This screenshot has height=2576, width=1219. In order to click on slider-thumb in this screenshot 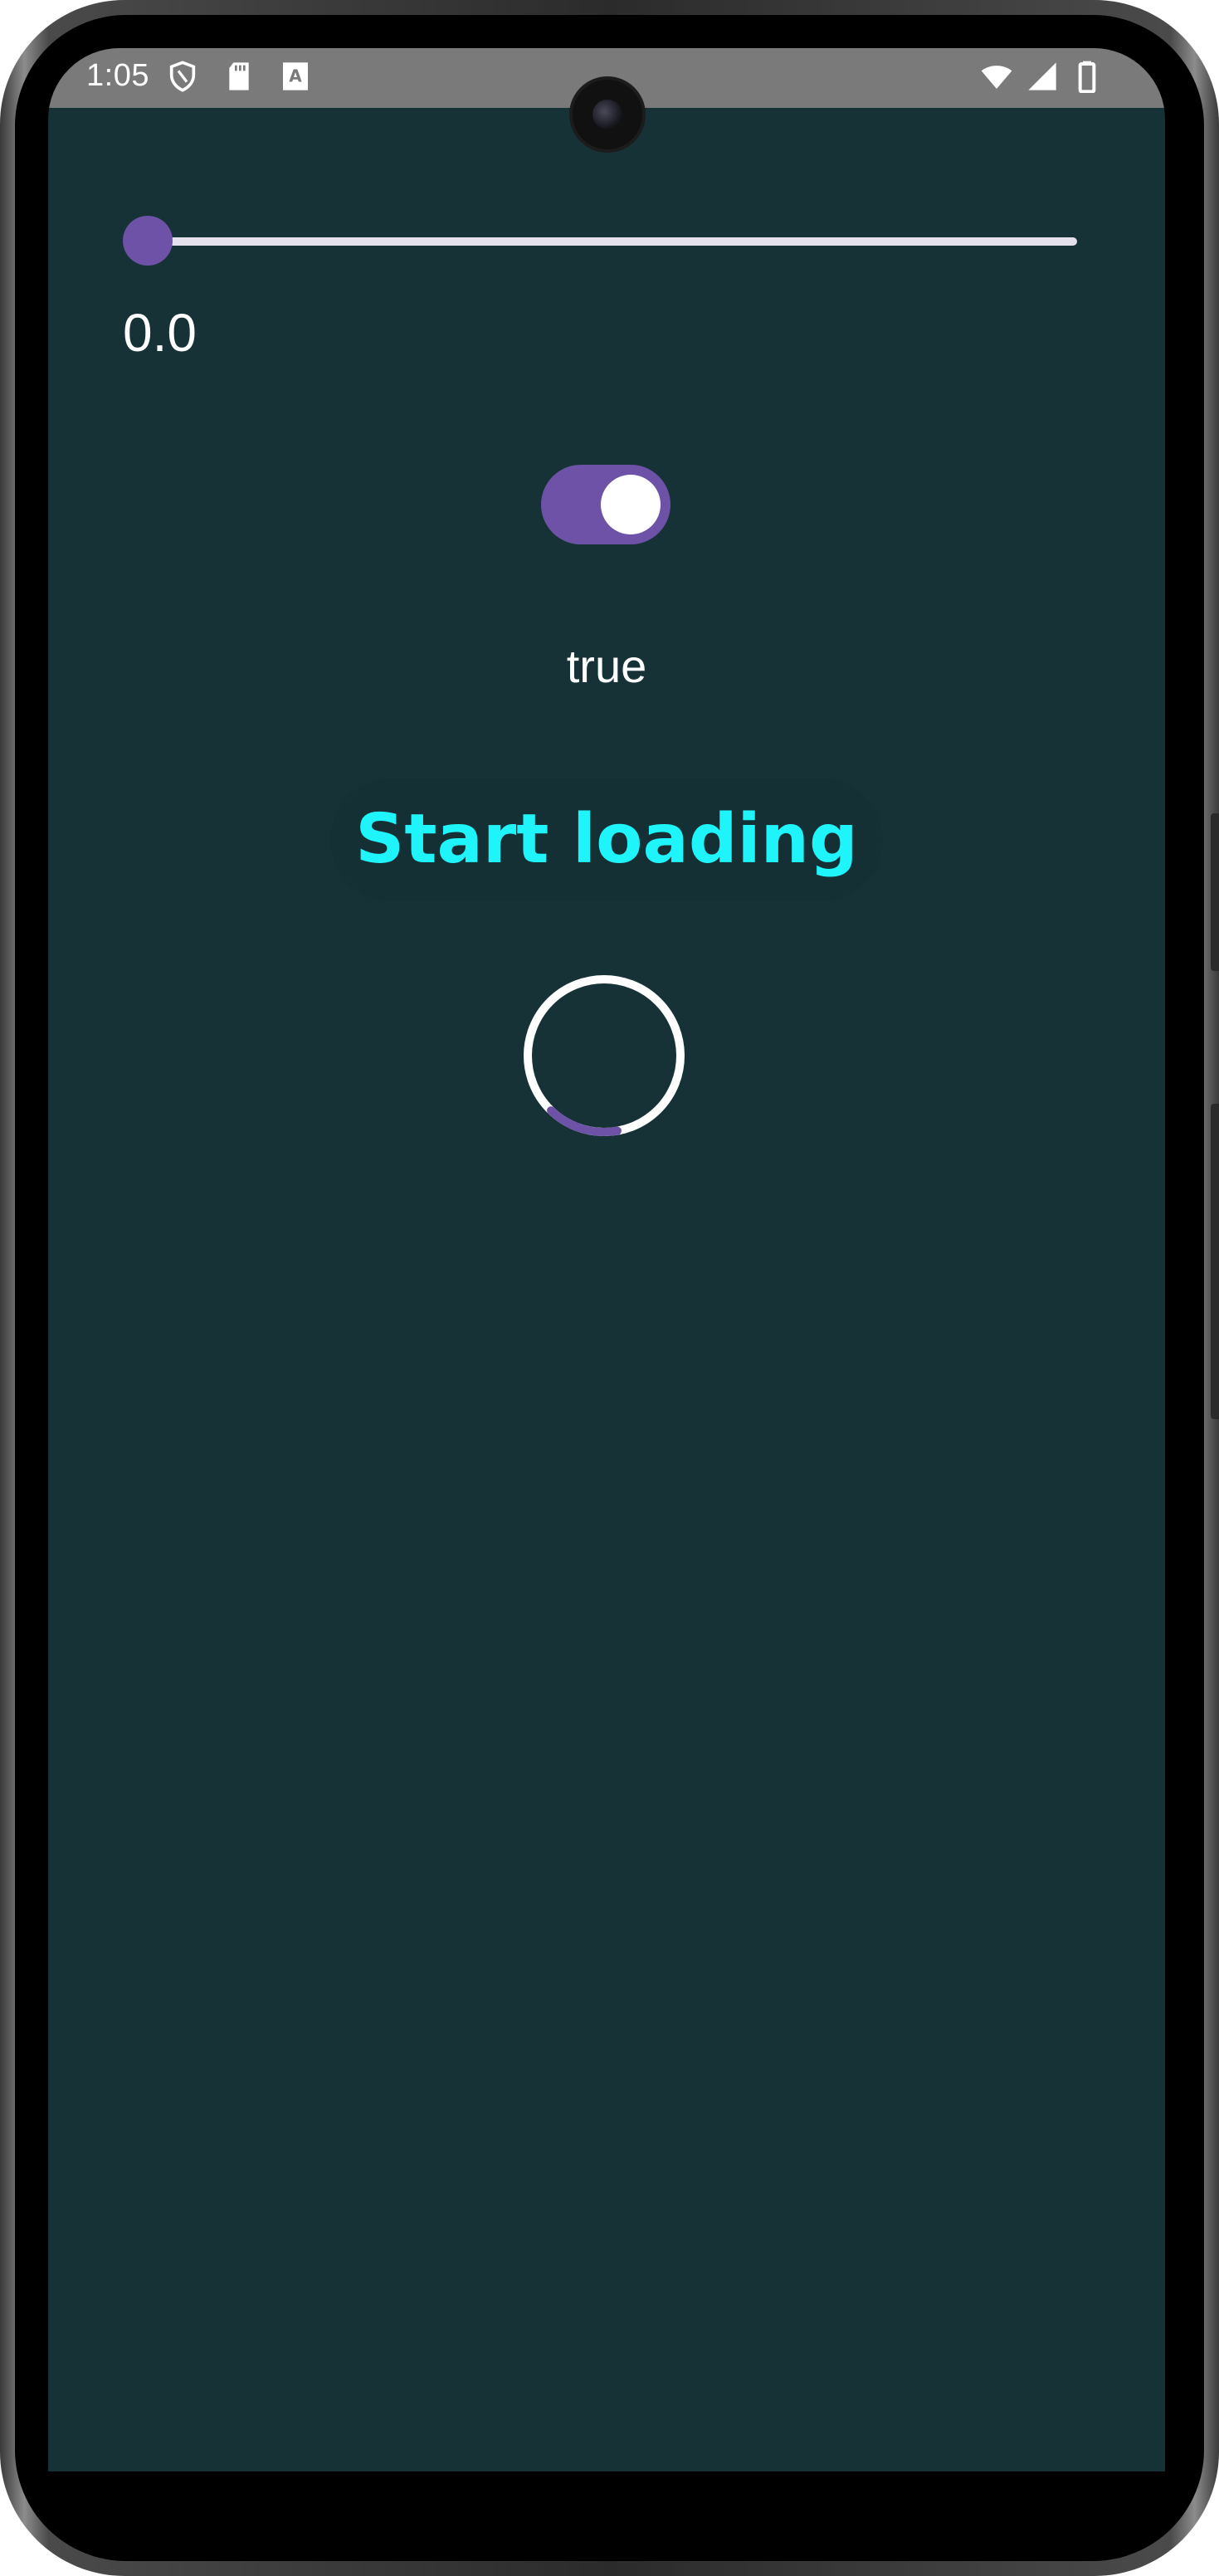, I will do `click(148, 241)`.